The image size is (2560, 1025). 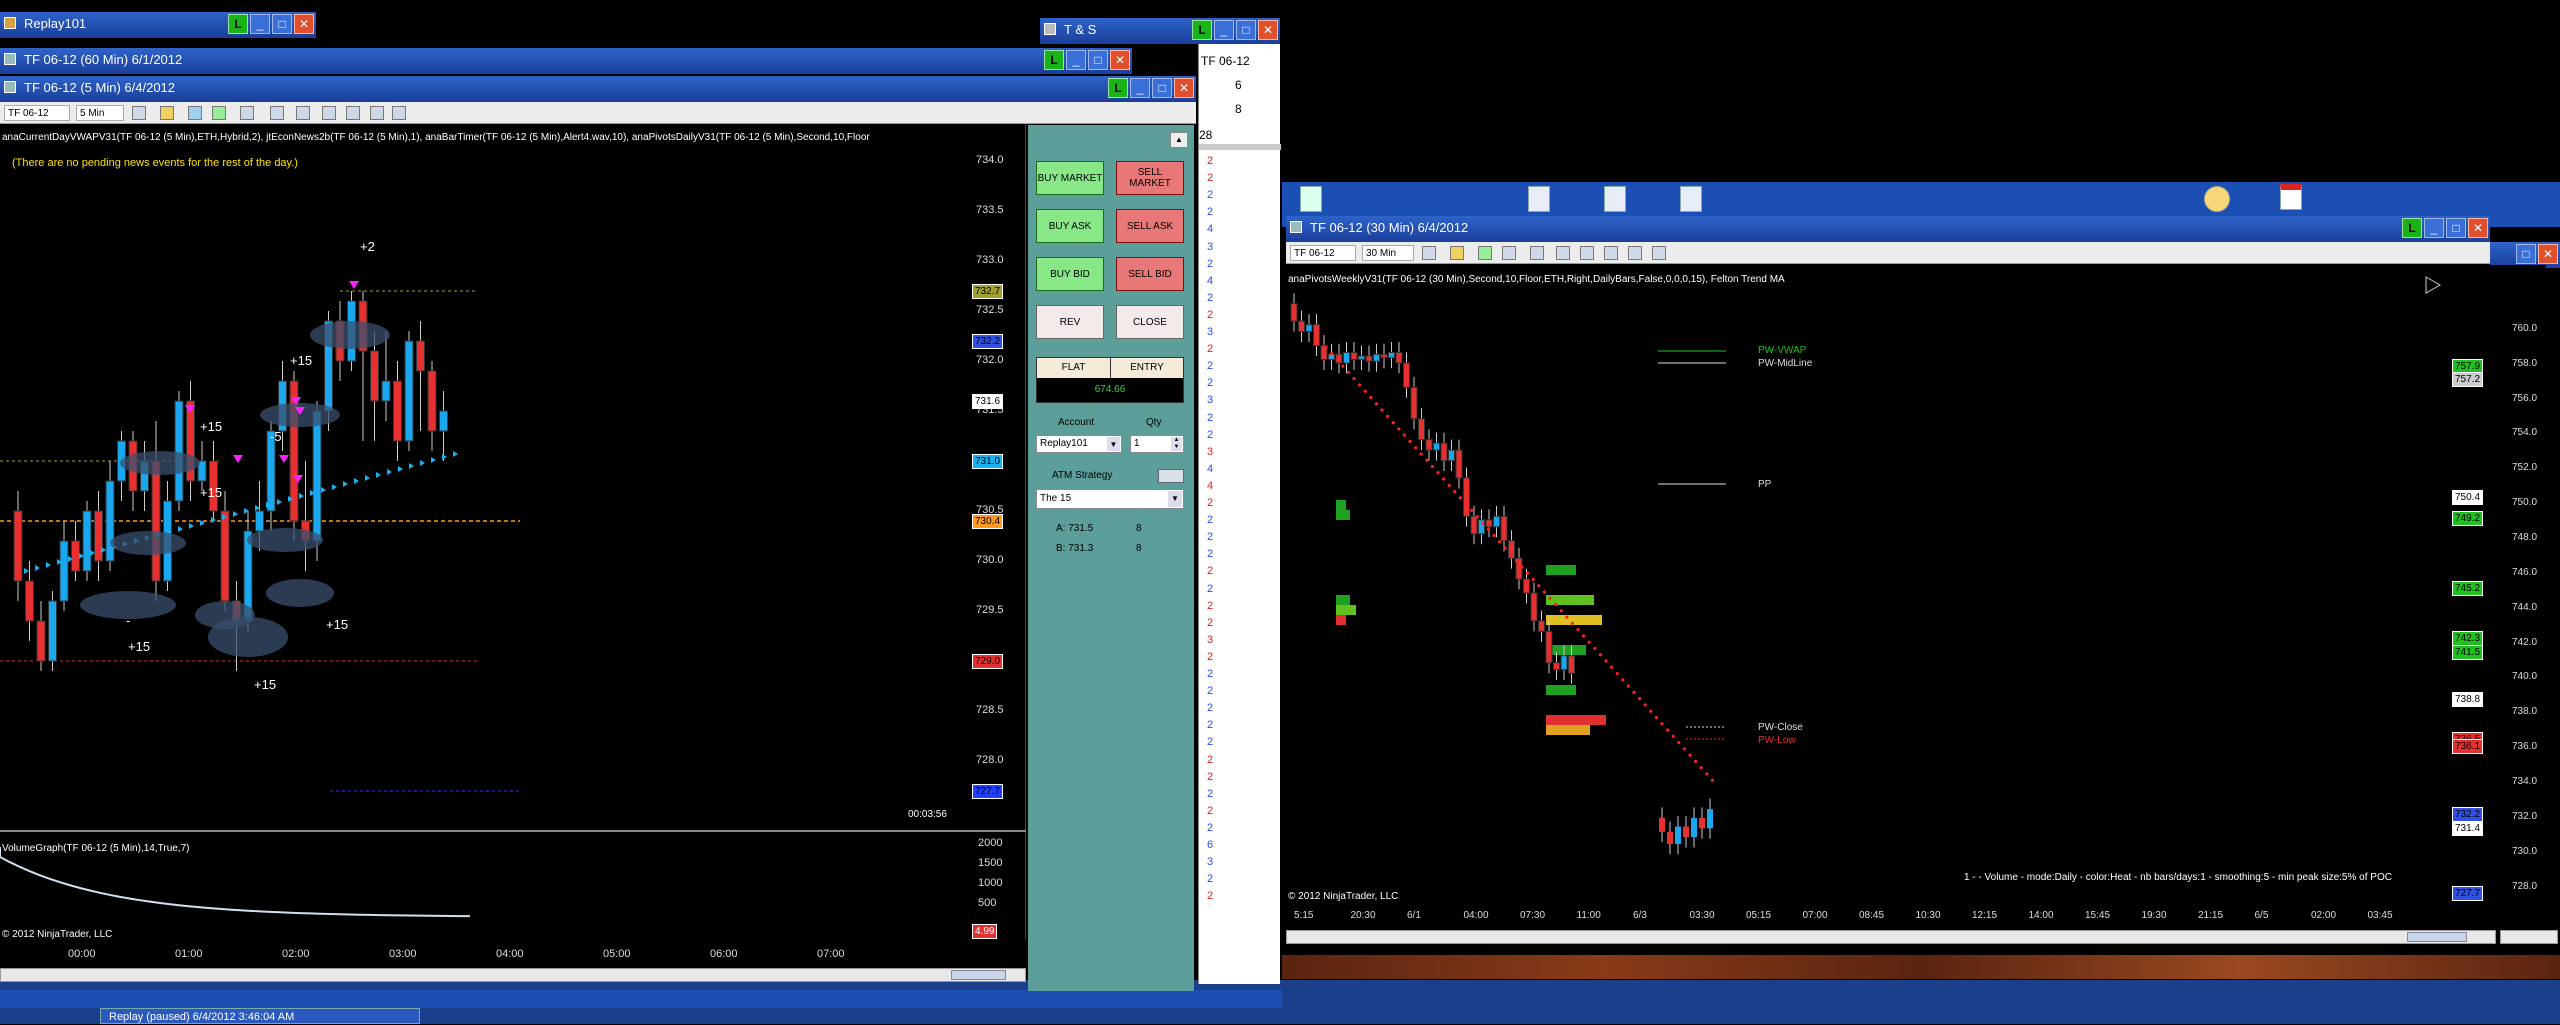 I want to click on sell-bid-button: SELL BID, so click(x=1150, y=274).